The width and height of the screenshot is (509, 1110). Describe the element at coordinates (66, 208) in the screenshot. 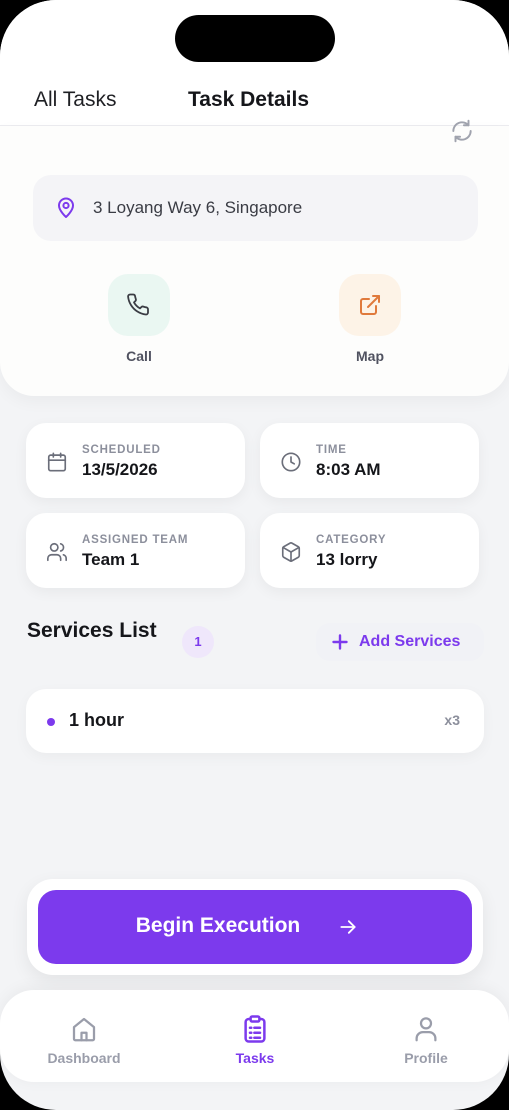

I see `map-pin-icon` at that location.